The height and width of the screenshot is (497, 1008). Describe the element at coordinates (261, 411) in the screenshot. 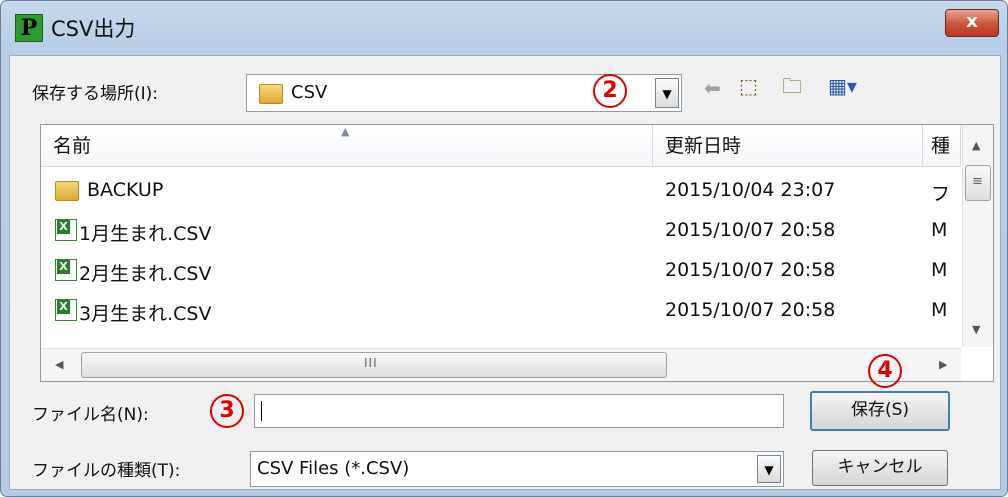

I see `text-caret` at that location.